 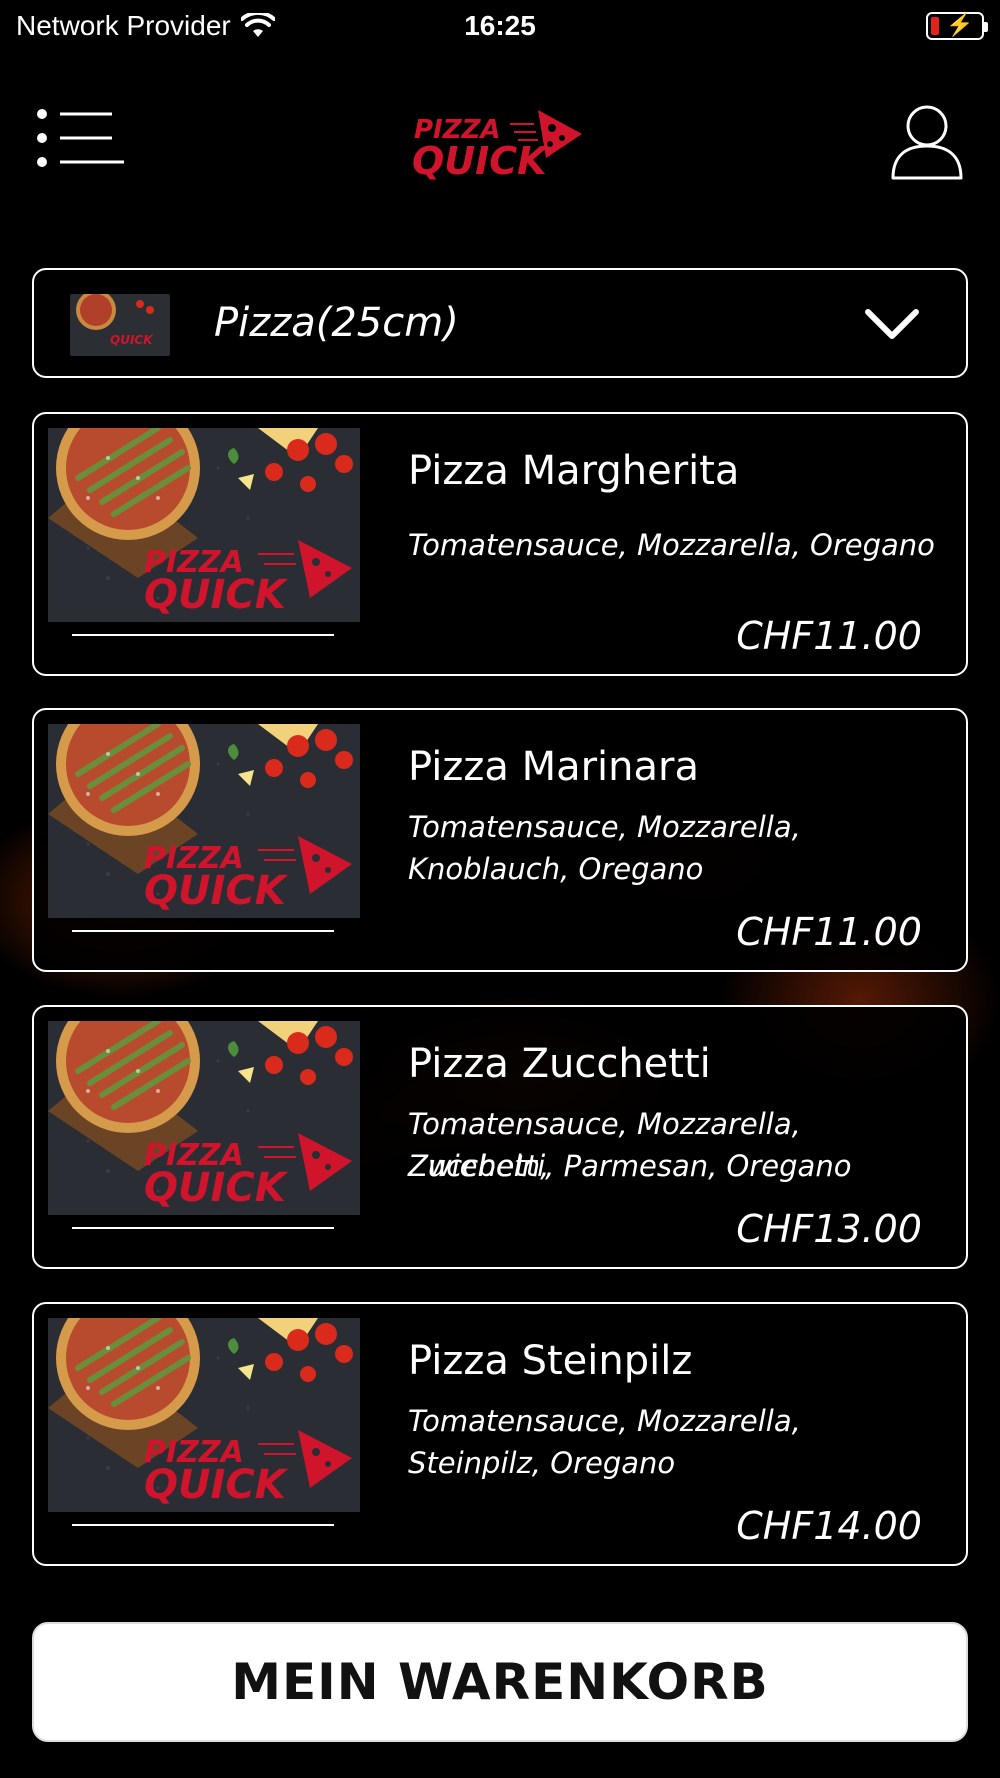 What do you see at coordinates (500, 323) in the screenshot?
I see `category-dropdown: QUICK Pizza(25cm)` at bounding box center [500, 323].